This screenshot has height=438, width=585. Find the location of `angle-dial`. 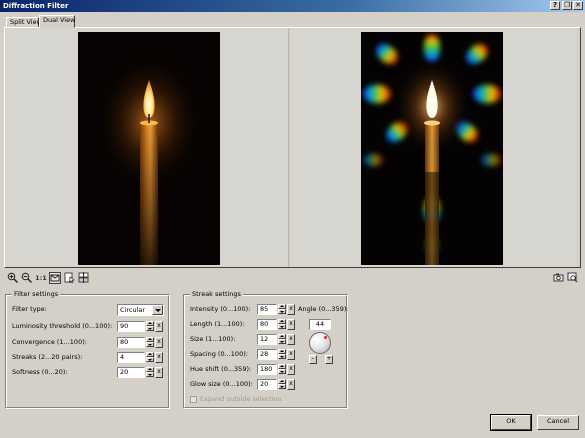

angle-dial is located at coordinates (320, 343).